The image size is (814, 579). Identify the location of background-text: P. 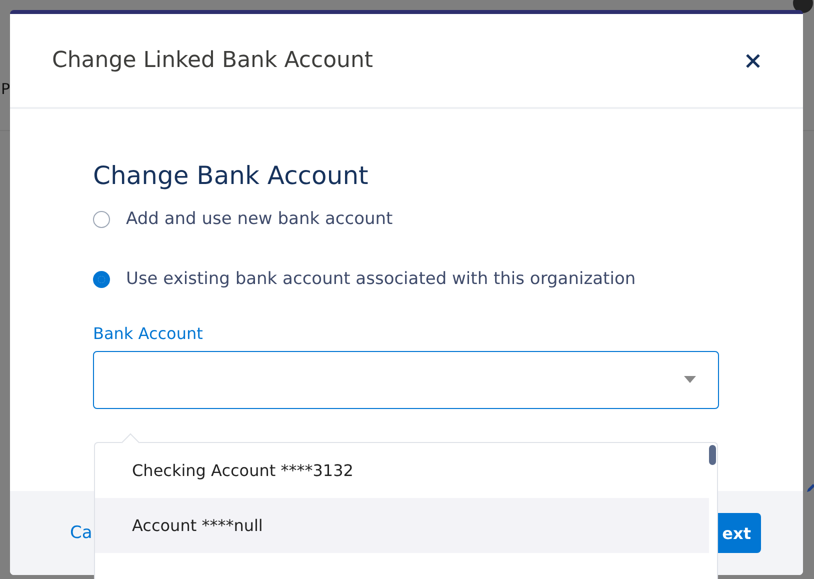
(5, 89).